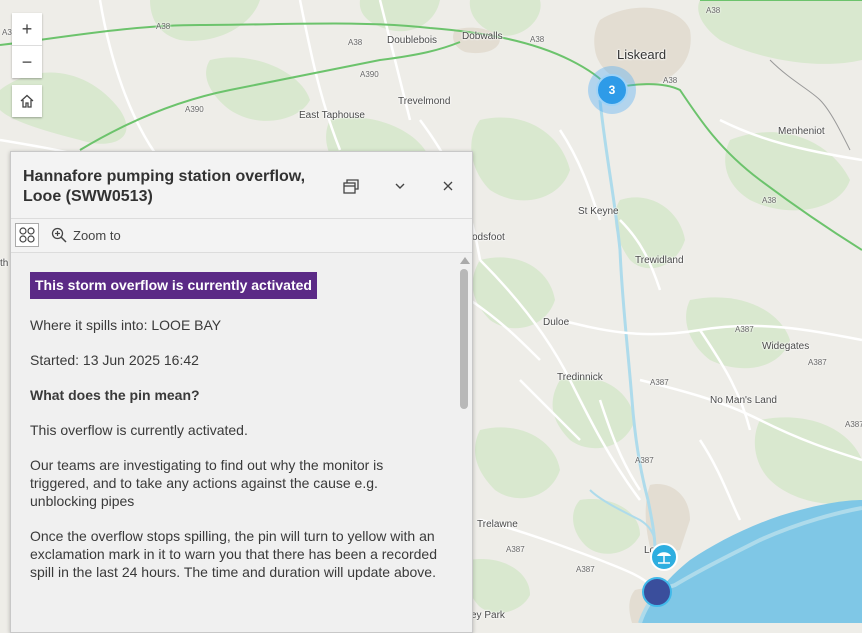 The image size is (862, 633). I want to click on home-control, so click(27, 101).